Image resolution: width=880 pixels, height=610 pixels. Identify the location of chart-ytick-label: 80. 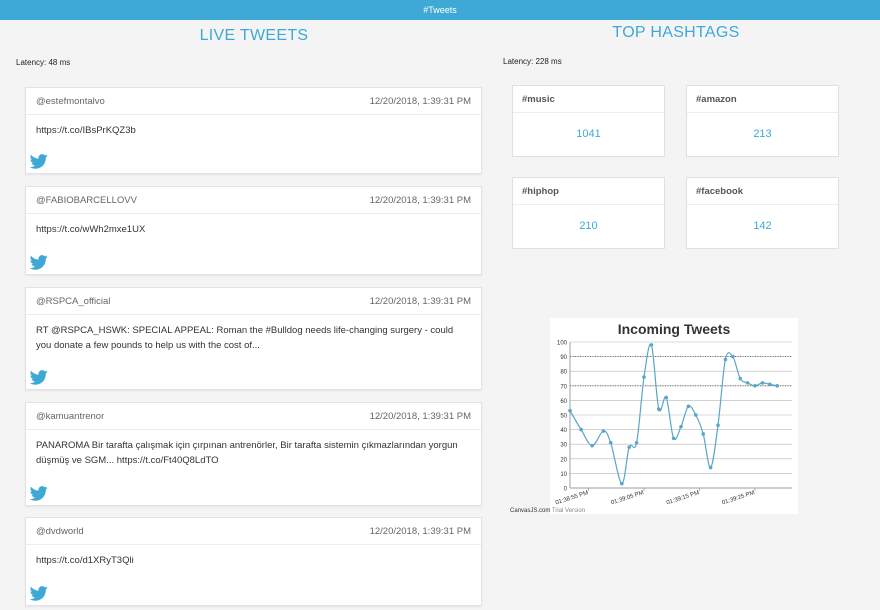
(563, 373).